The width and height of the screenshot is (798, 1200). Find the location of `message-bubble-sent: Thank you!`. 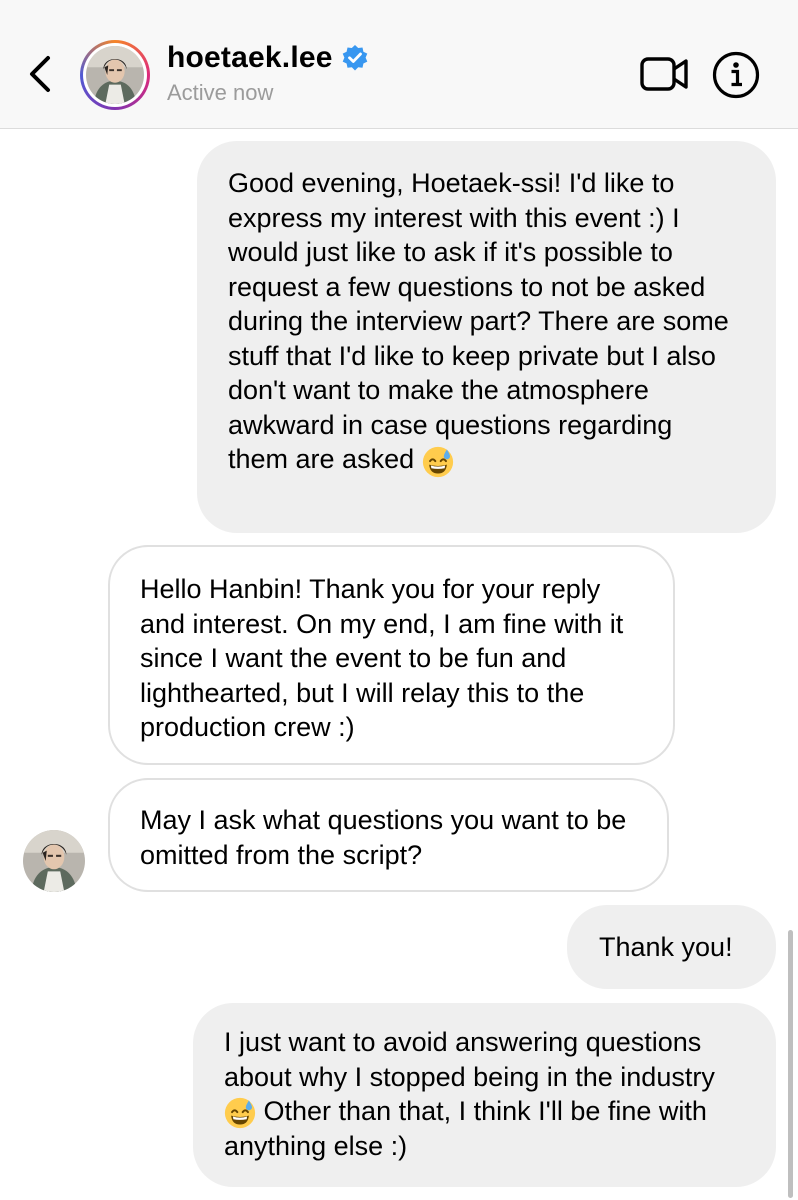

message-bubble-sent: Thank you! is located at coordinates (671, 947).